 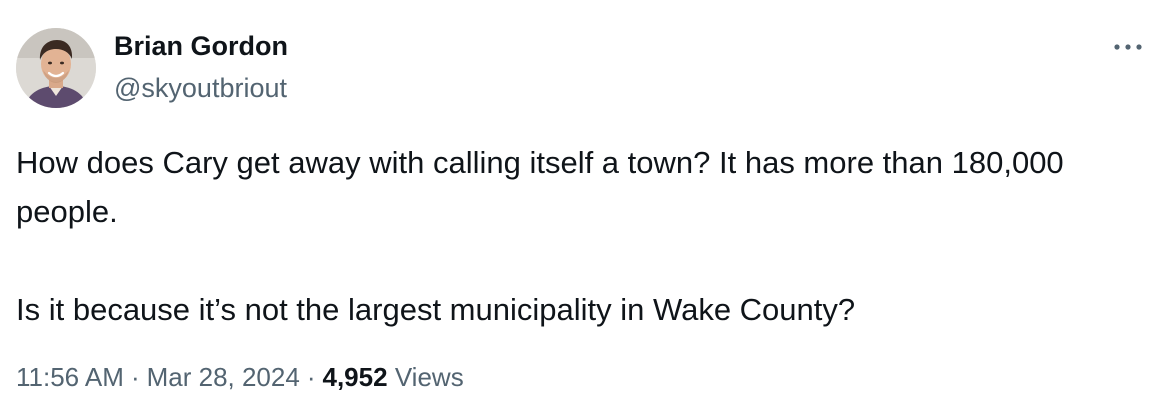 I want to click on more-options-button, so click(x=1128, y=47).